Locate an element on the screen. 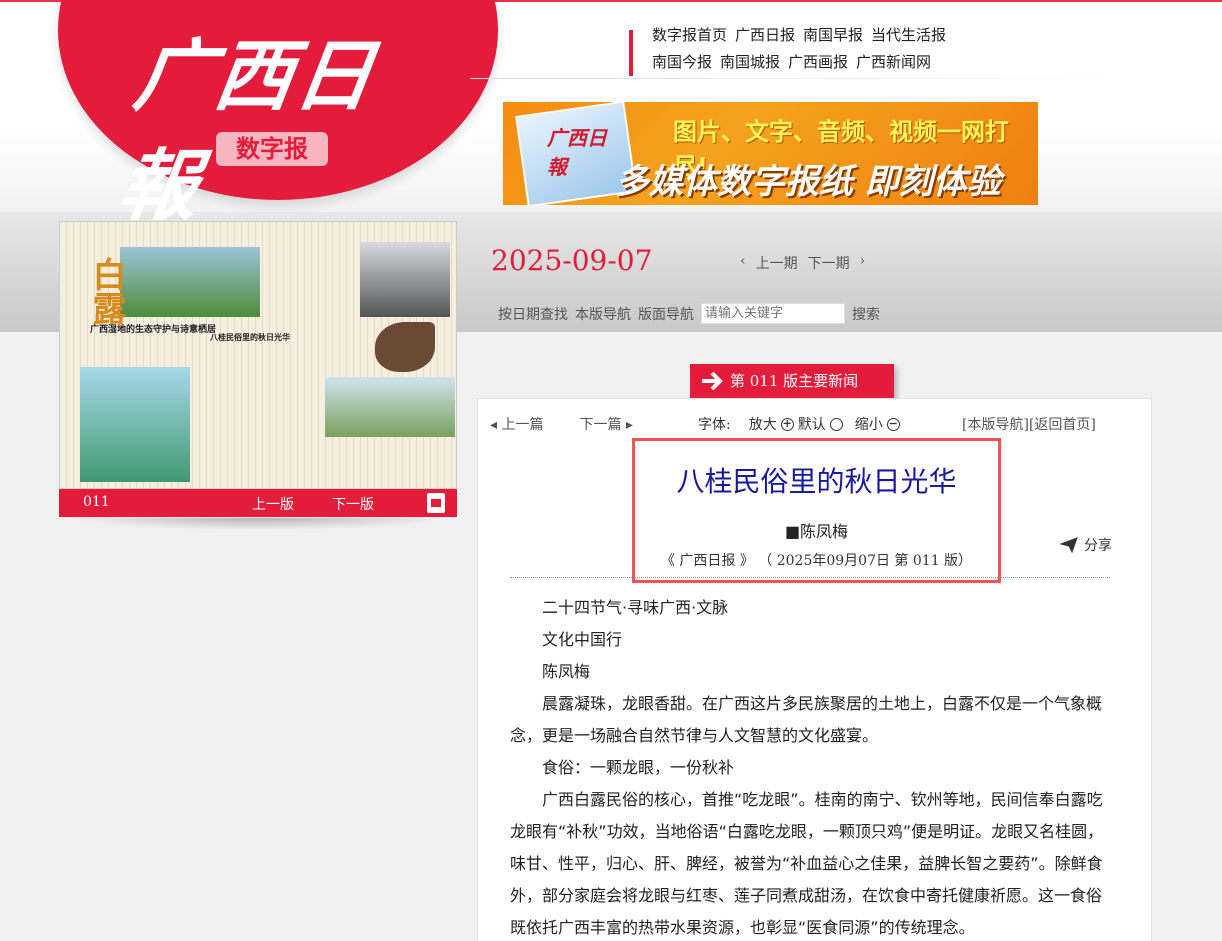 This screenshot has width=1222, height=941. search-toolbar: 按日期查找 本版导航 版面导航 搜索 is located at coordinates (689, 313).